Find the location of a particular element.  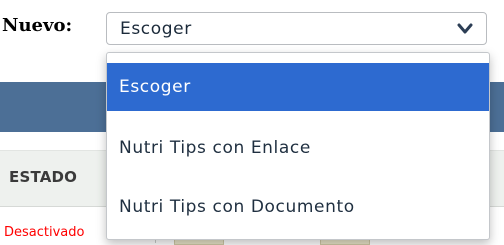

option-nutri-tips-enlace: Nutri Tips con Enlace is located at coordinates (298, 148).